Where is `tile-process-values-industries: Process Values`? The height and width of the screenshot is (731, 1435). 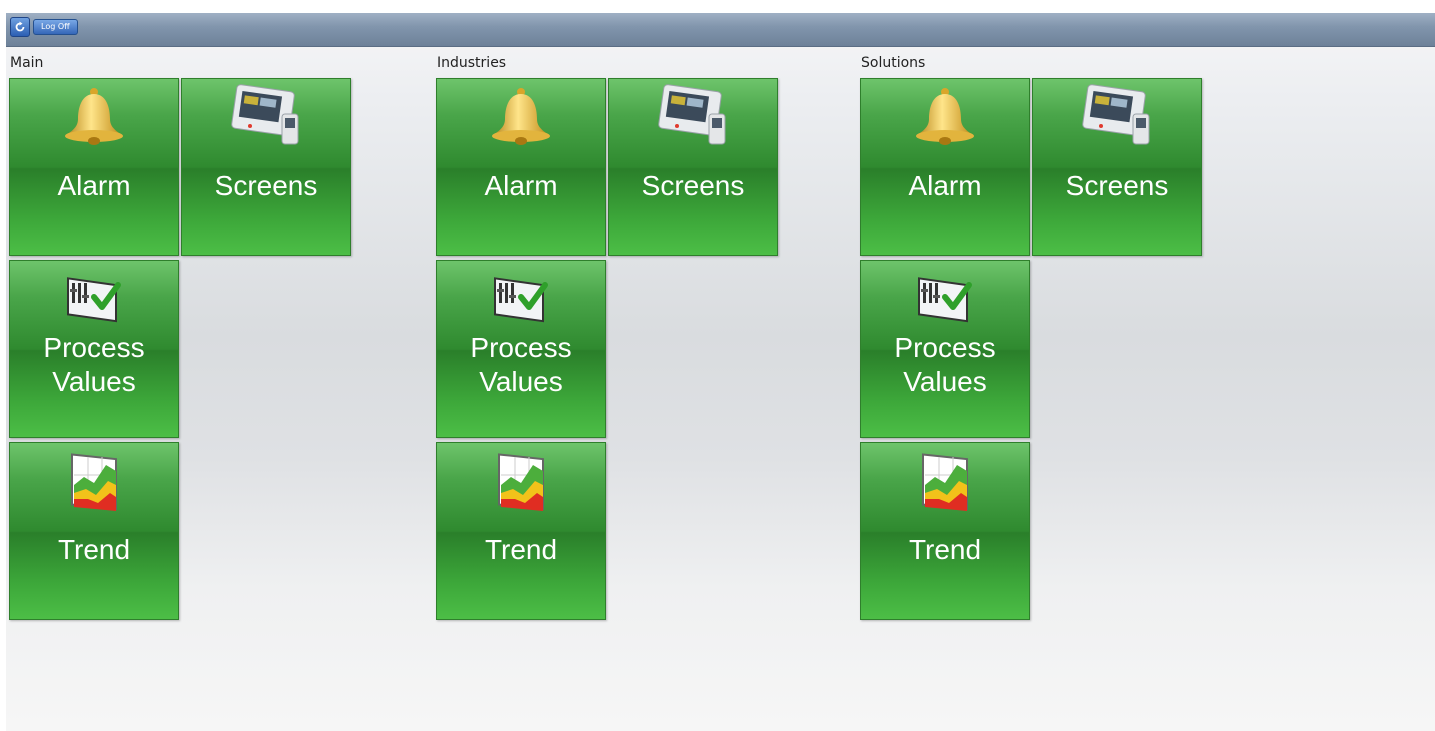
tile-process-values-industries: Process Values is located at coordinates (521, 349).